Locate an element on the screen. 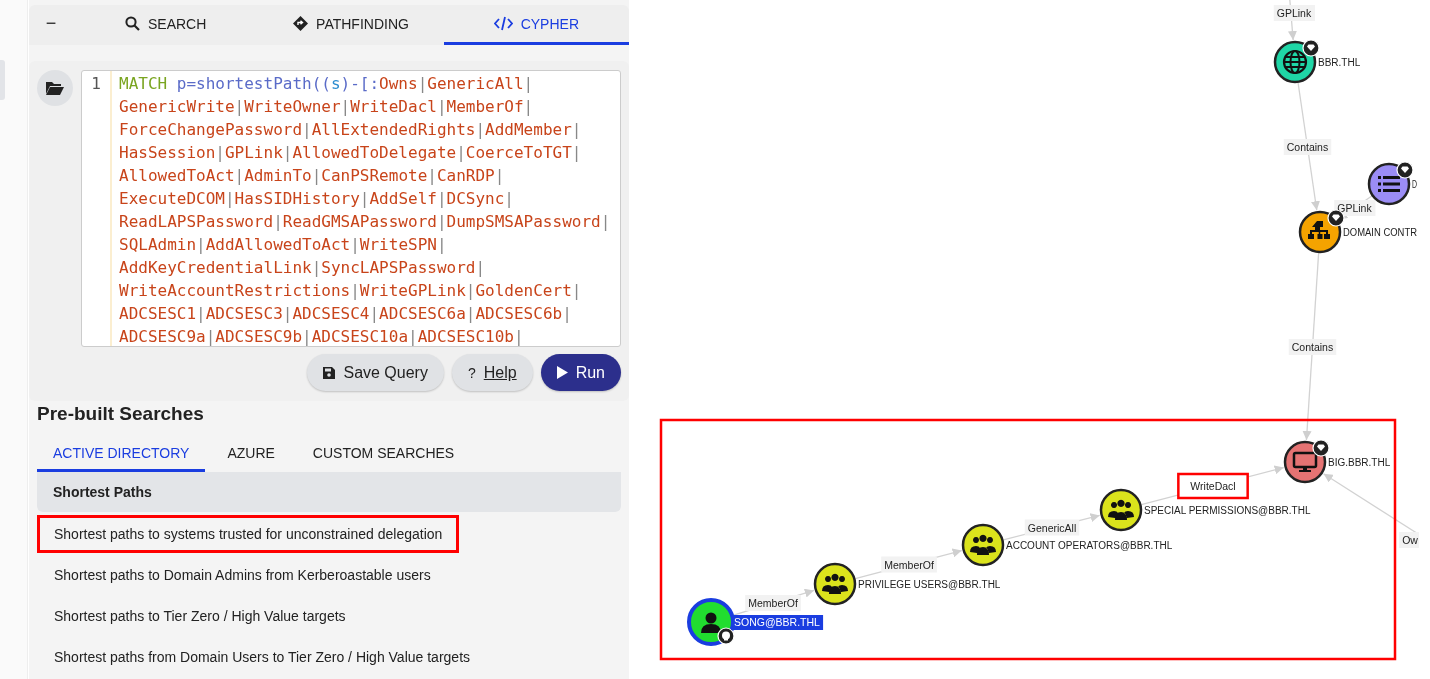 The width and height of the screenshot is (1430, 679). cypher-query: MATCH p=shortestPath((s)-[:Owns|GenericAll|GenericWrite|WriteOwner|WriteDacl|MemberOf|ForceChangePassword|AllExtendedRights|AddMember|HasSession|GPLink|AllowedToDelegate|CoerceToTGT|AllowedToAct|AdminTo|CanPSRemote|CanRDP|ExecuteDCOM|HasSIDHistory|AddSelf|DCSync|ReadLAPSPassword|ReadGMSAPassword|DumpSMSAPassword|SQLAdmin|AddAllowedToAct|WriteSPN|AddKeyCredentialLink|SyncLAPSPassword|WriteAccountRestrictions|WriteGPLink|GoldenCert|ADCSESC1|ADCSESC3|ADCSESC4|ADCSESC6a|ADCSESC6b|ADCSESC9a|ADCSESC9b|ADCSESC10a|ADCSESC10b| is located at coordinates (365, 209).